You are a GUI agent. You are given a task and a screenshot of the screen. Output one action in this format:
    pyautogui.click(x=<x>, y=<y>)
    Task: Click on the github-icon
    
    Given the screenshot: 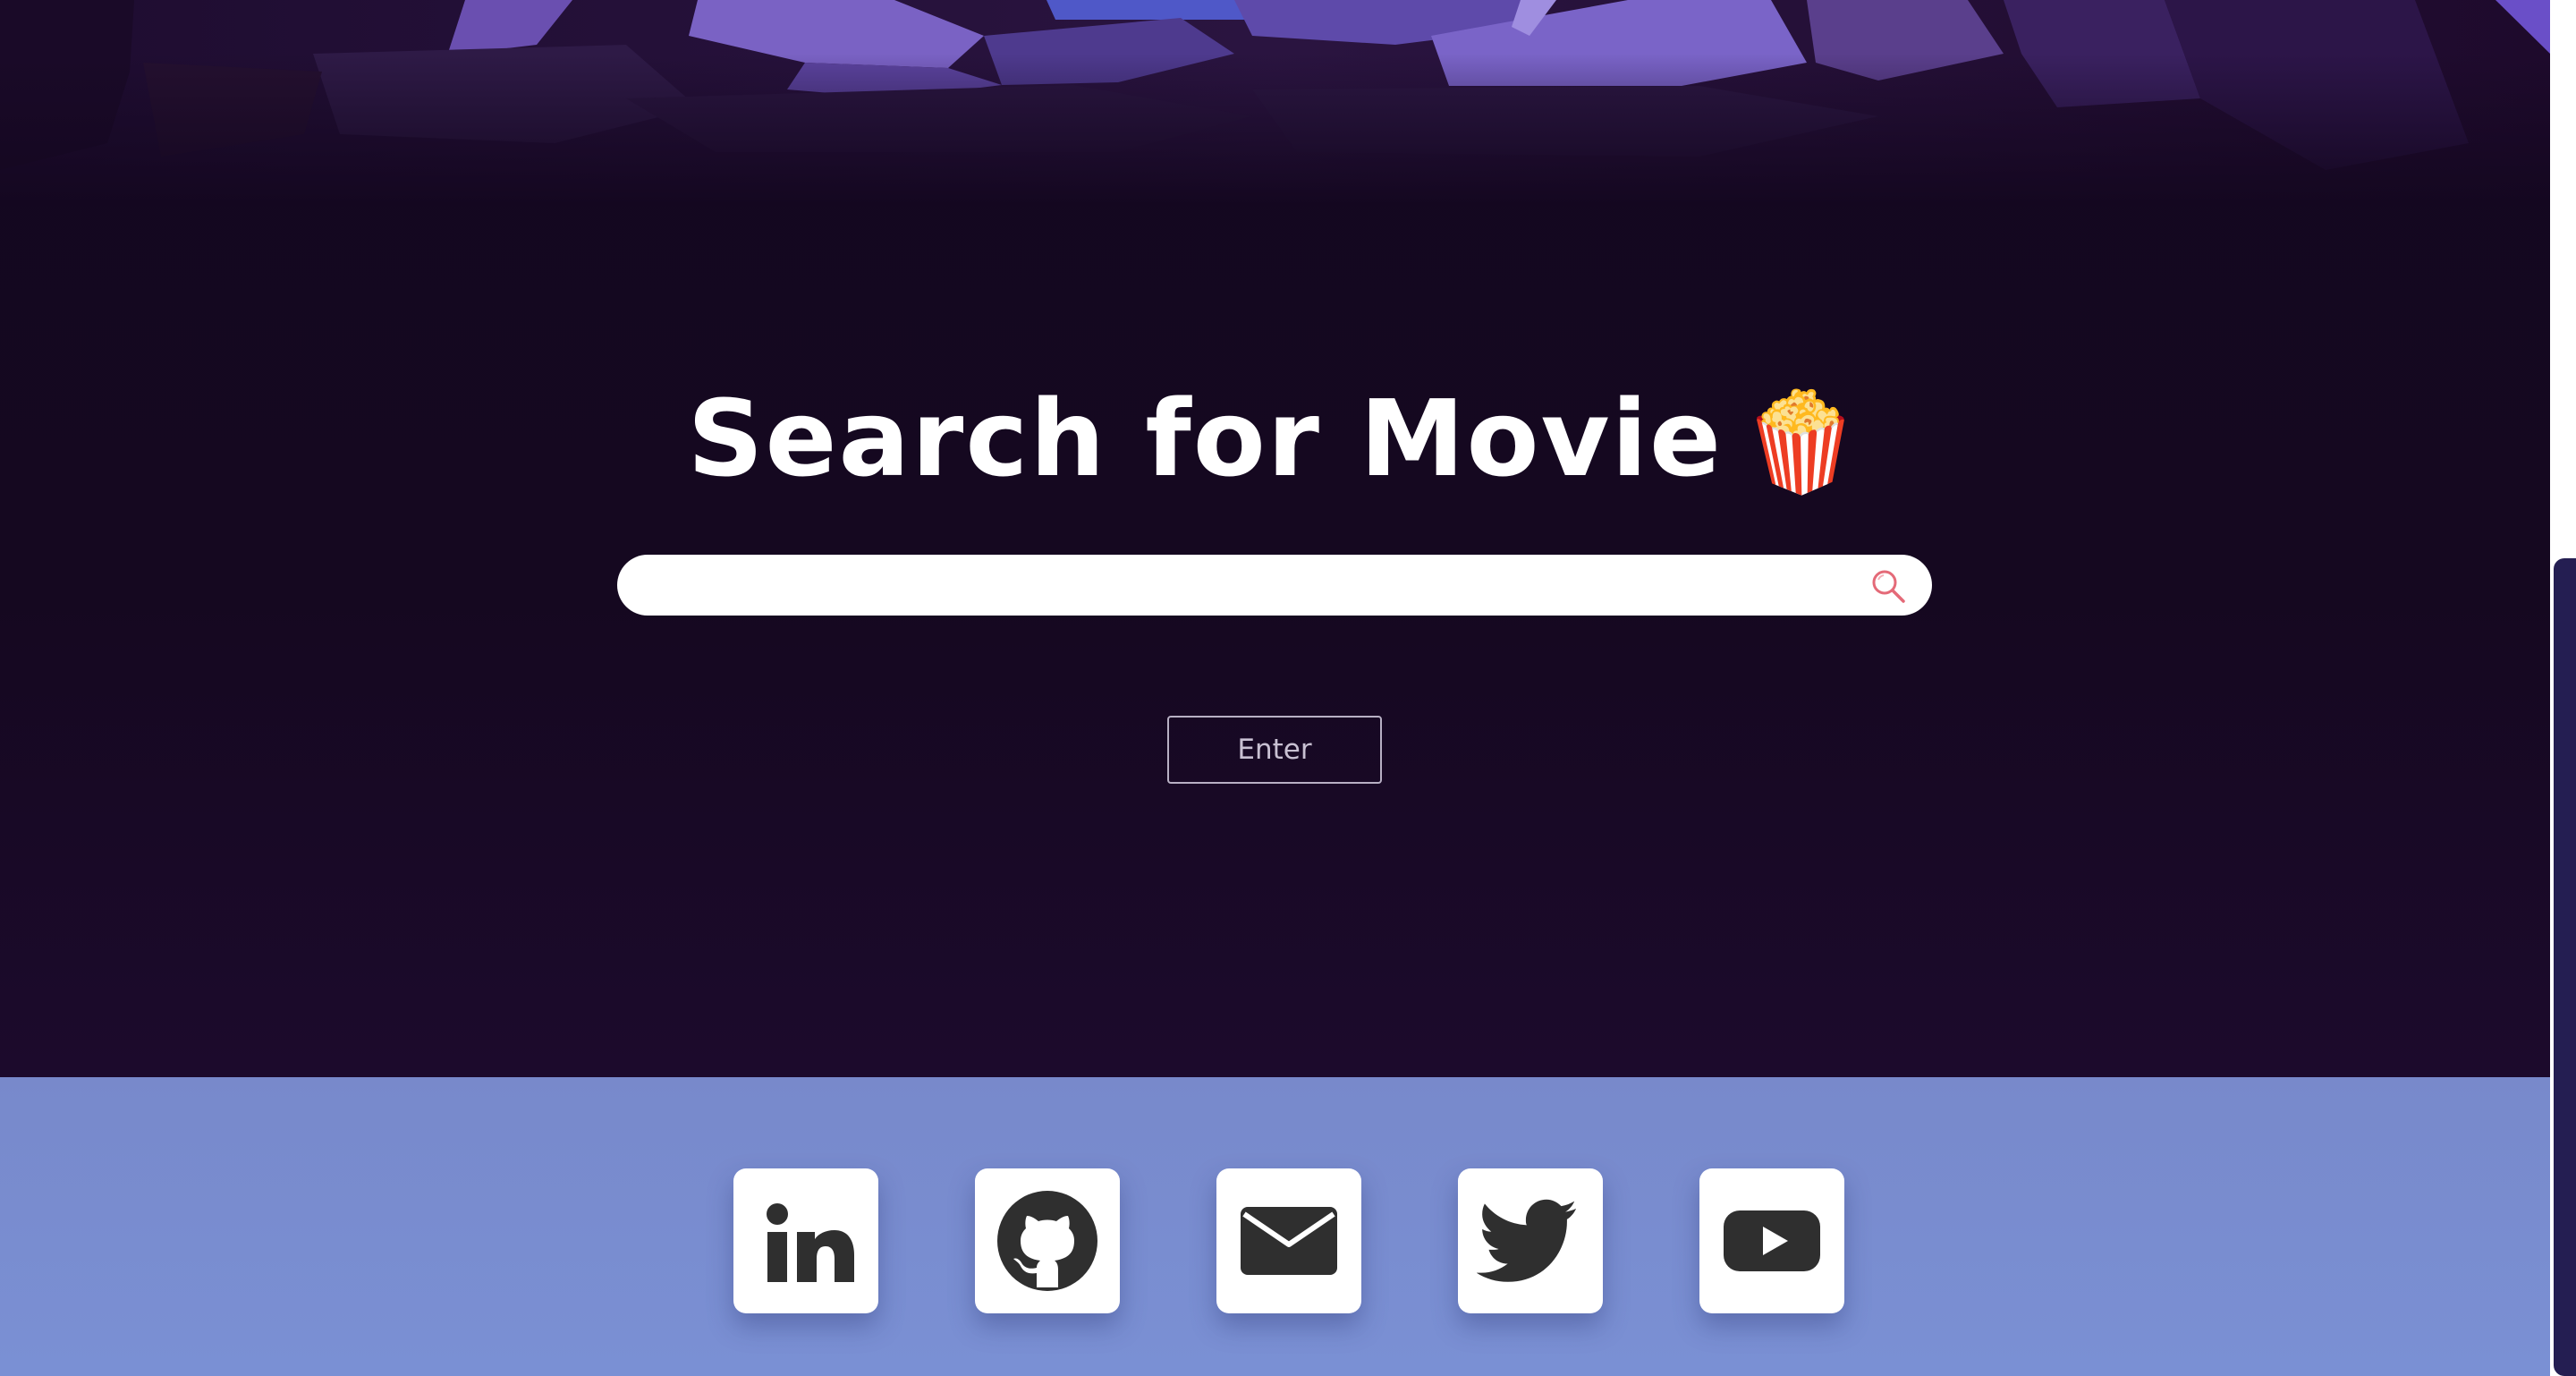 What is the action you would take?
    pyautogui.click(x=1047, y=1241)
    